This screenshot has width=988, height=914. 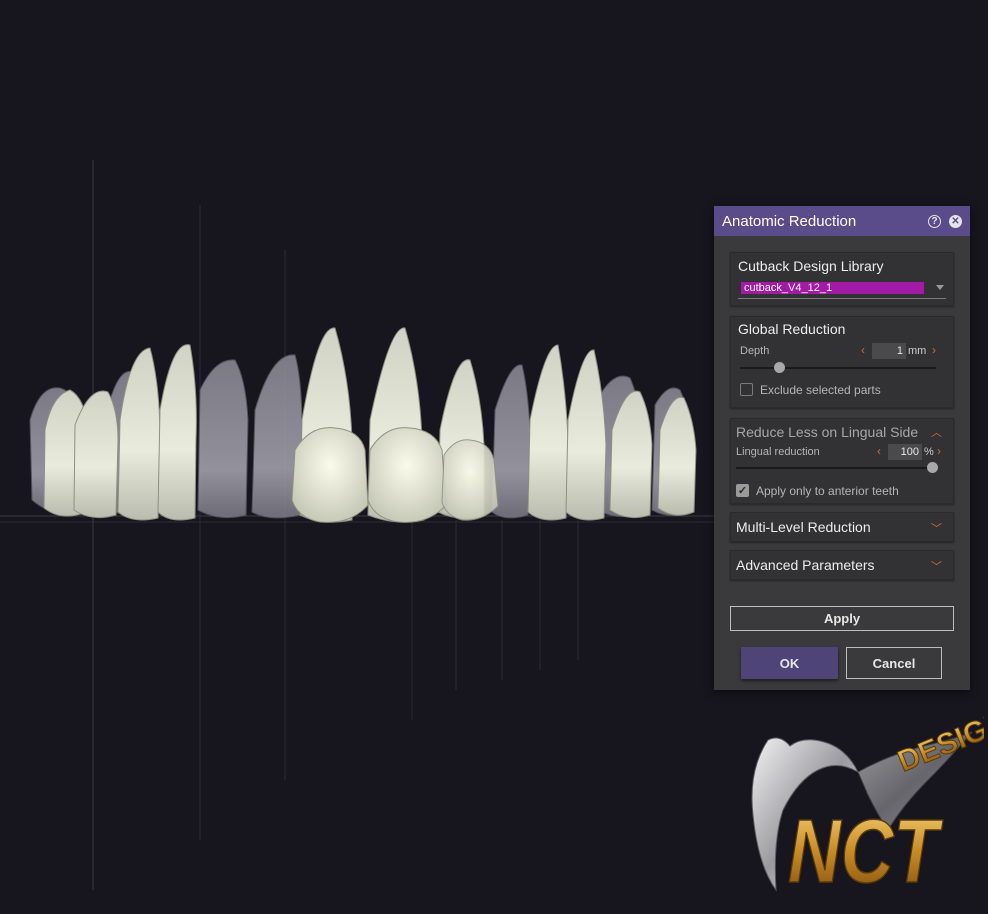 What do you see at coordinates (827, 491) in the screenshot?
I see `anterior-teeth-label: Apply only to anterior teeth` at bounding box center [827, 491].